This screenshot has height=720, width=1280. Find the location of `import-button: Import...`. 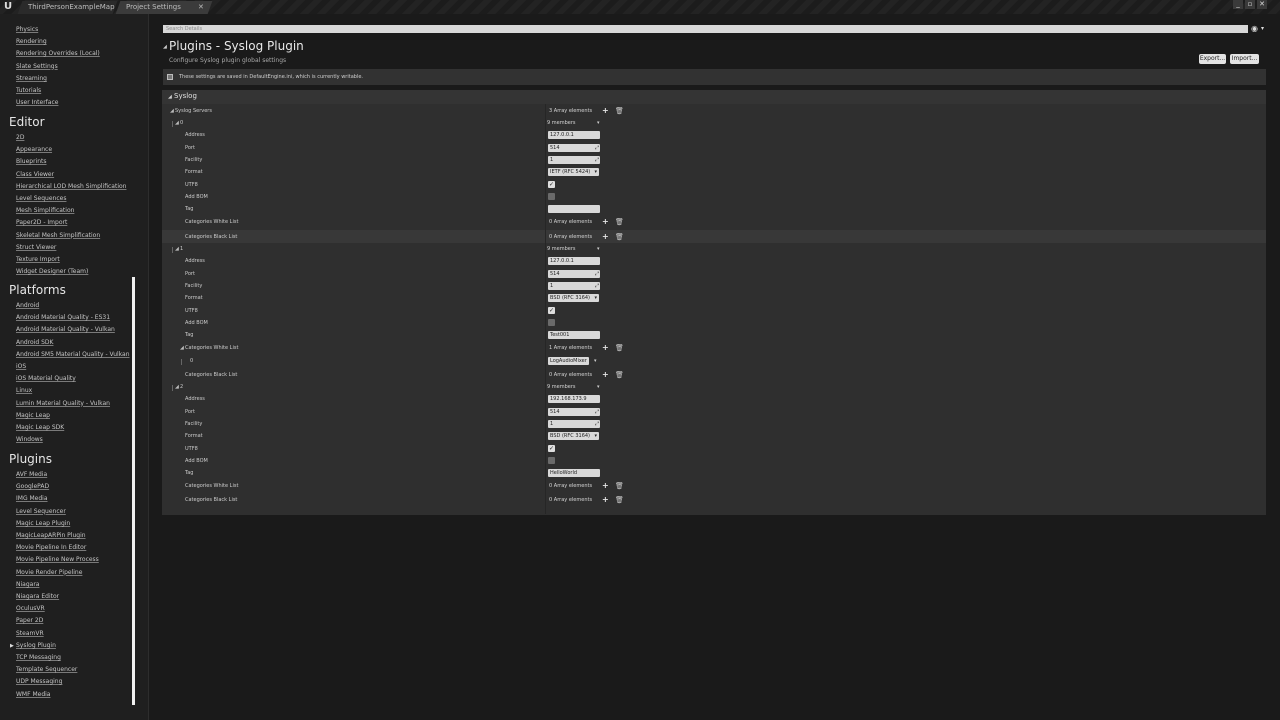

import-button: Import... is located at coordinates (1244, 59).